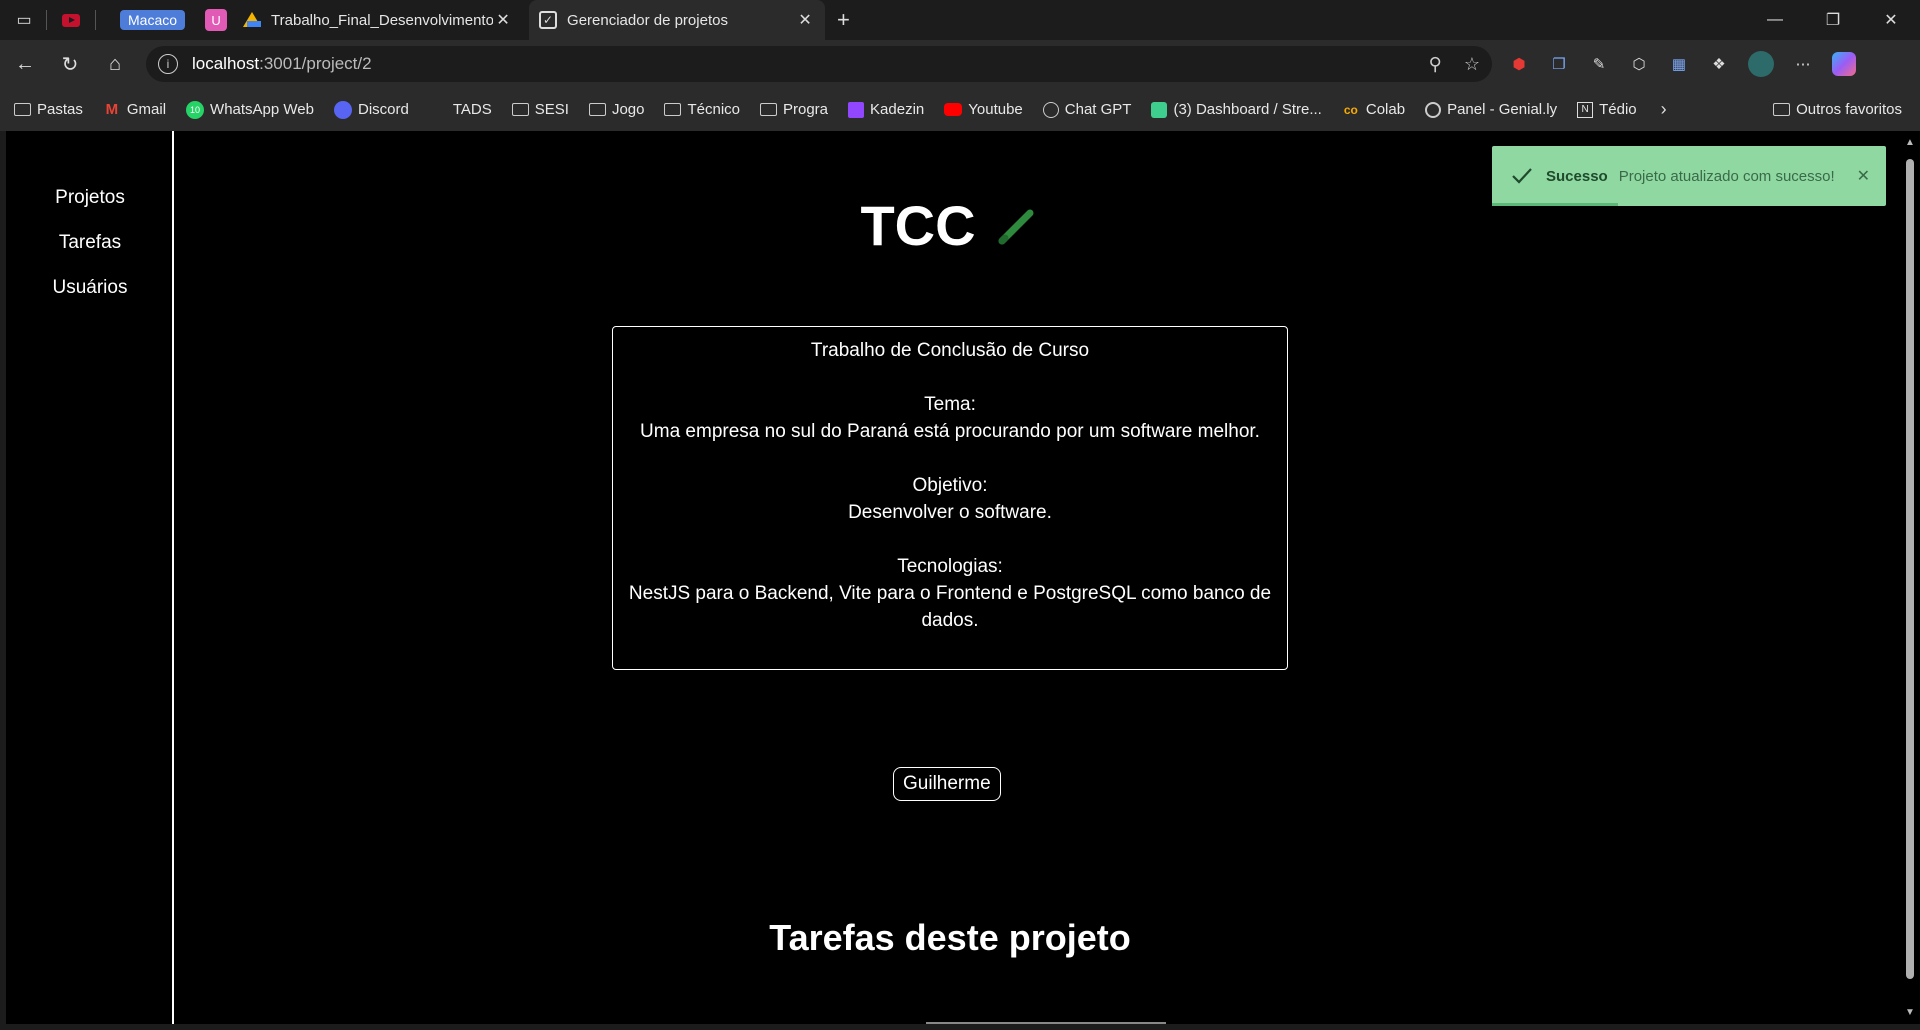 The height and width of the screenshot is (1030, 1920). Describe the element at coordinates (713, 109) in the screenshot. I see `bookmark-label: Técnico` at that location.